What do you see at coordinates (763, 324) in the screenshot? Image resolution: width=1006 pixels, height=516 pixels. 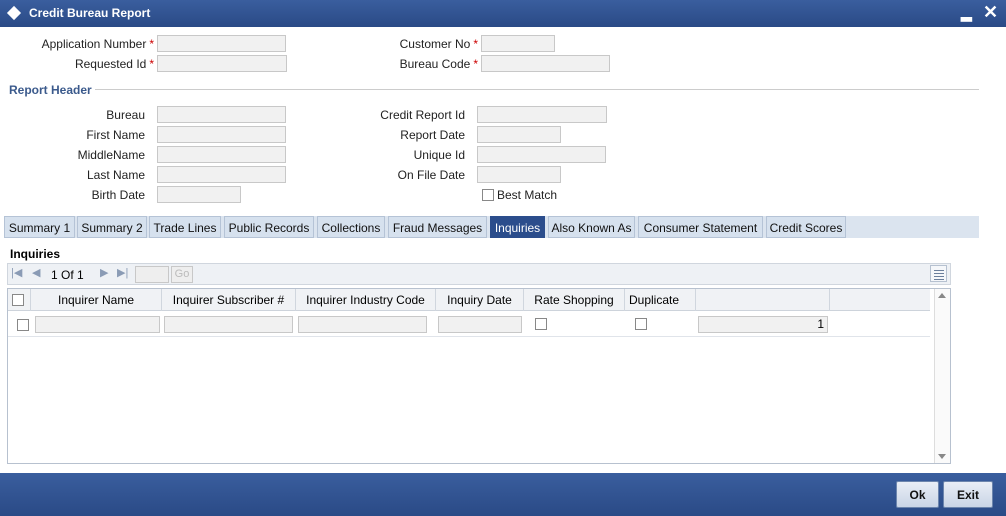 I see `row-count-cell: 1` at bounding box center [763, 324].